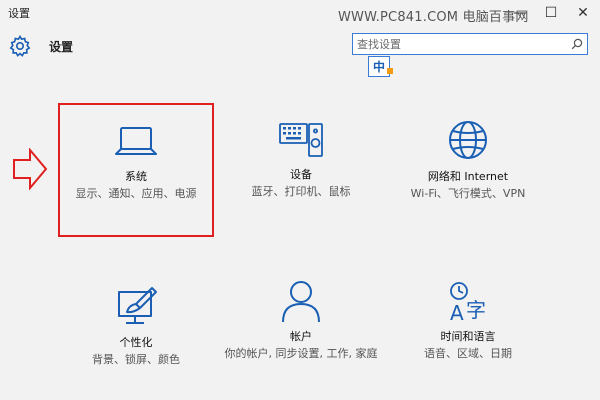  Describe the element at coordinates (468, 140) in the screenshot. I see `globe-icon` at that location.